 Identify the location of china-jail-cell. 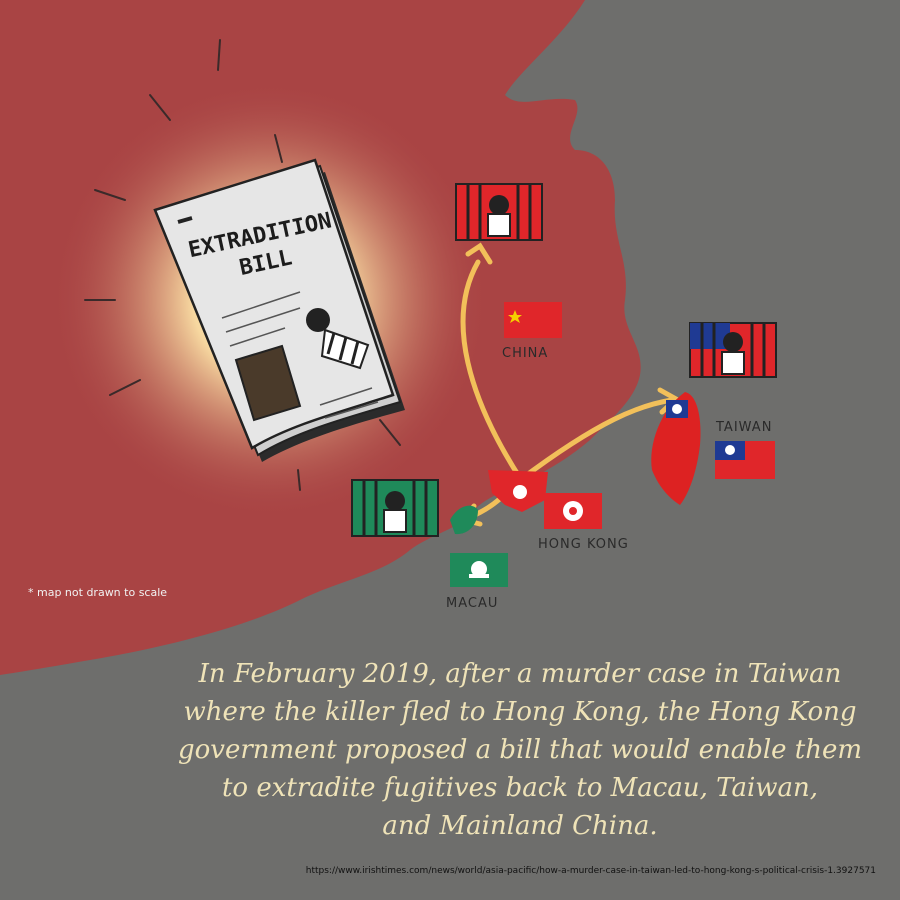
(499, 212).